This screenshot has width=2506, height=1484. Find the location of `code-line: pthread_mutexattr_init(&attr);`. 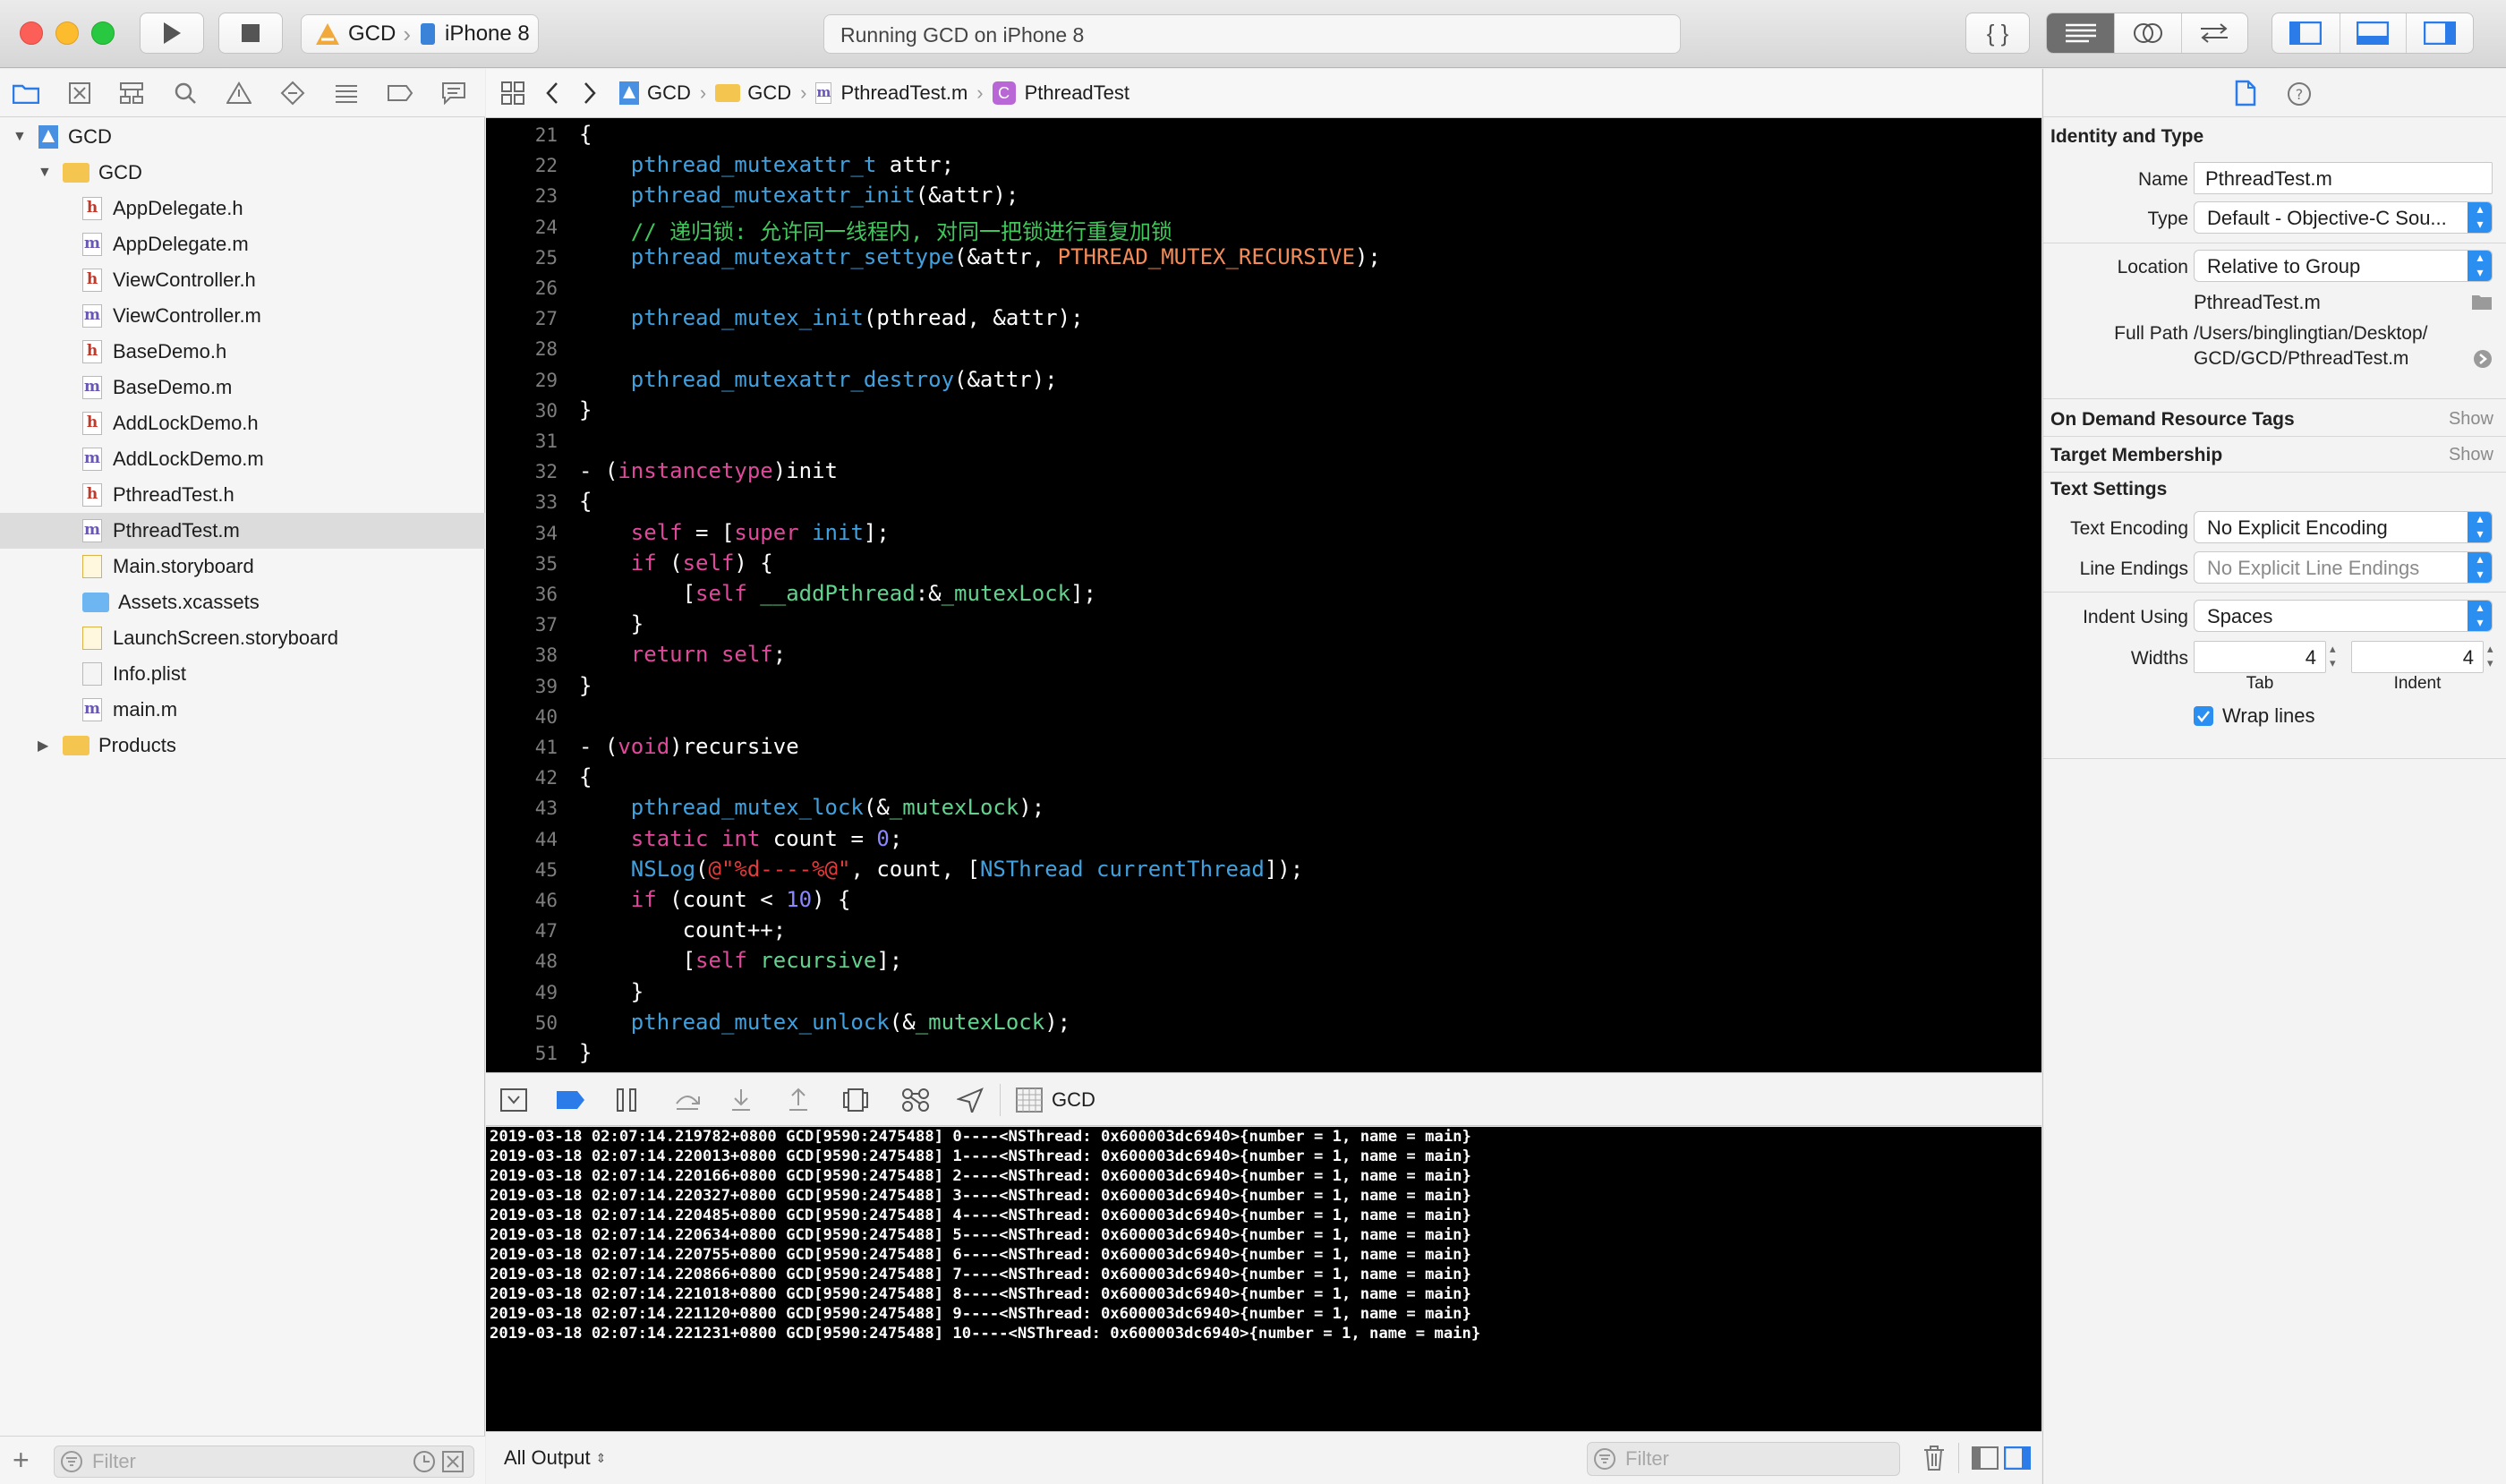

code-line: pthread_mutexattr_init(&attr); is located at coordinates (799, 195).